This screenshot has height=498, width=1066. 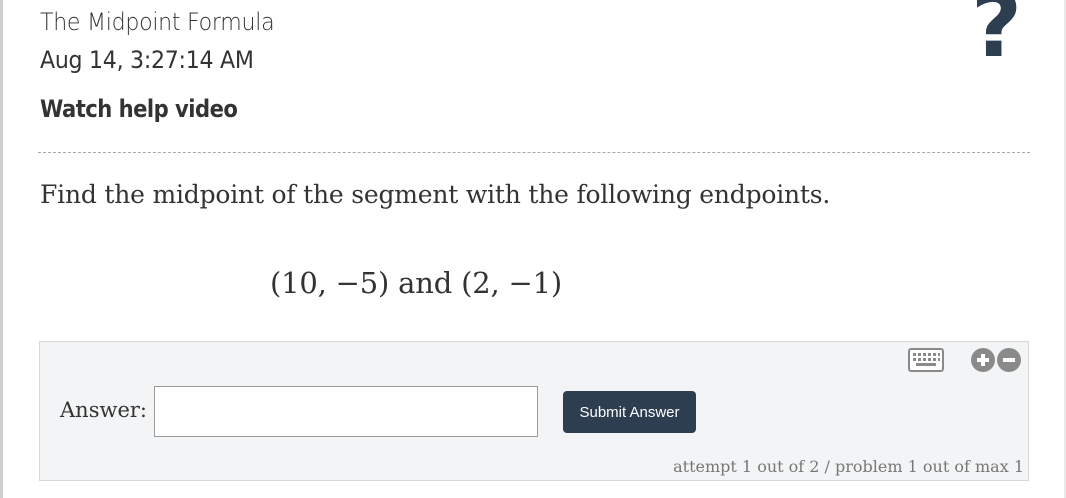 What do you see at coordinates (965, 360) in the screenshot?
I see `answer-toolbar` at bounding box center [965, 360].